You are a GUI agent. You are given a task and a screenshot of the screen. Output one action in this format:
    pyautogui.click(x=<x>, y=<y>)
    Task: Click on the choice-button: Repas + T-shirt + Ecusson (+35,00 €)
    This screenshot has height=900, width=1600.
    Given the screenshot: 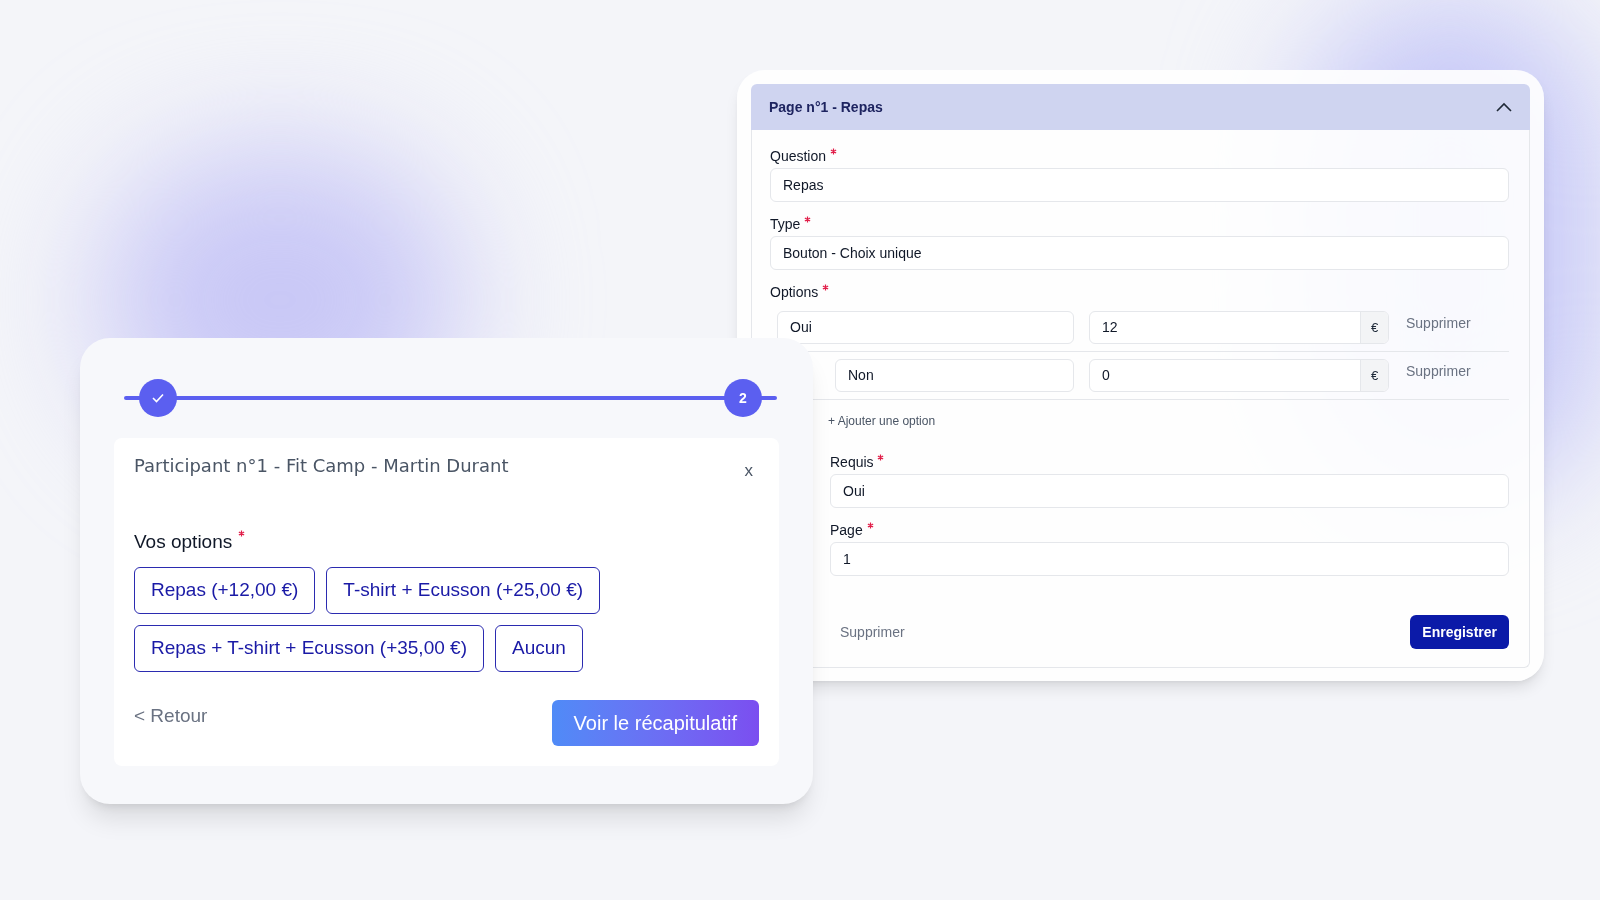 What is the action you would take?
    pyautogui.click(x=309, y=648)
    